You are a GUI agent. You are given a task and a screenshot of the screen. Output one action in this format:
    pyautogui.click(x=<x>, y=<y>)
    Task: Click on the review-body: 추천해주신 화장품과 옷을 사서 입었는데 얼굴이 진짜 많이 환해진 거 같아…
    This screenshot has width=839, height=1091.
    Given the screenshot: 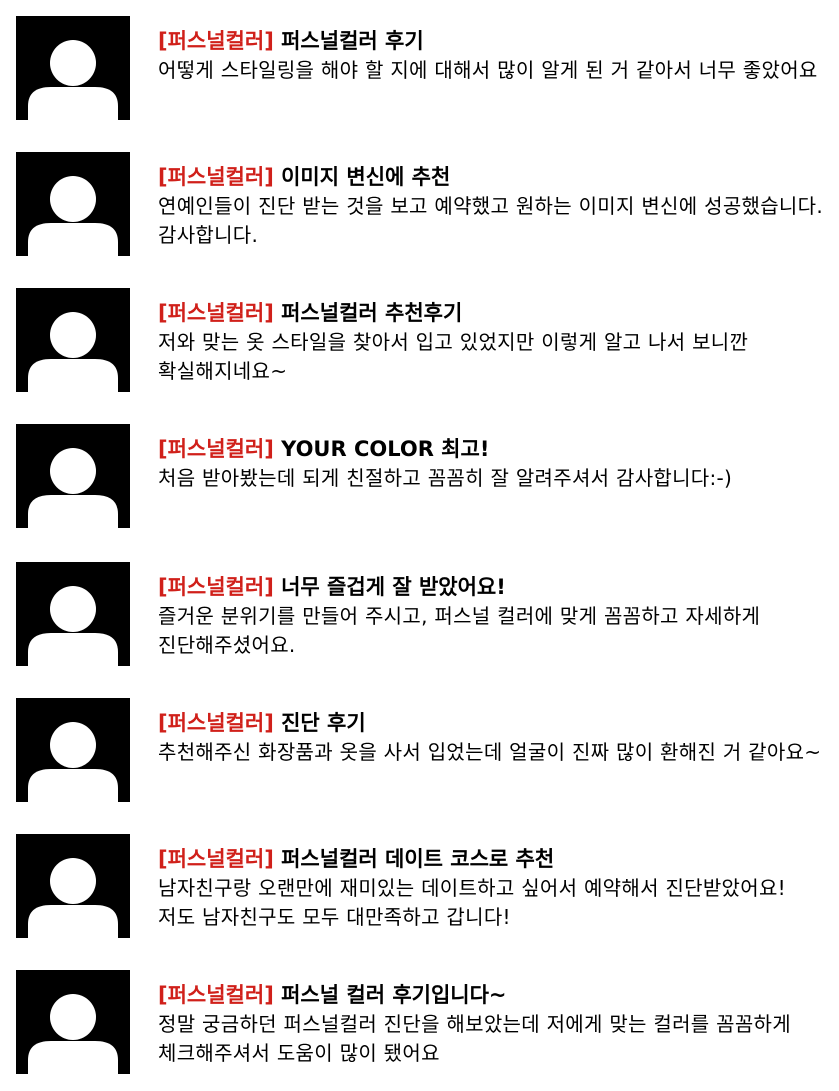 What is the action you would take?
    pyautogui.click(x=490, y=752)
    